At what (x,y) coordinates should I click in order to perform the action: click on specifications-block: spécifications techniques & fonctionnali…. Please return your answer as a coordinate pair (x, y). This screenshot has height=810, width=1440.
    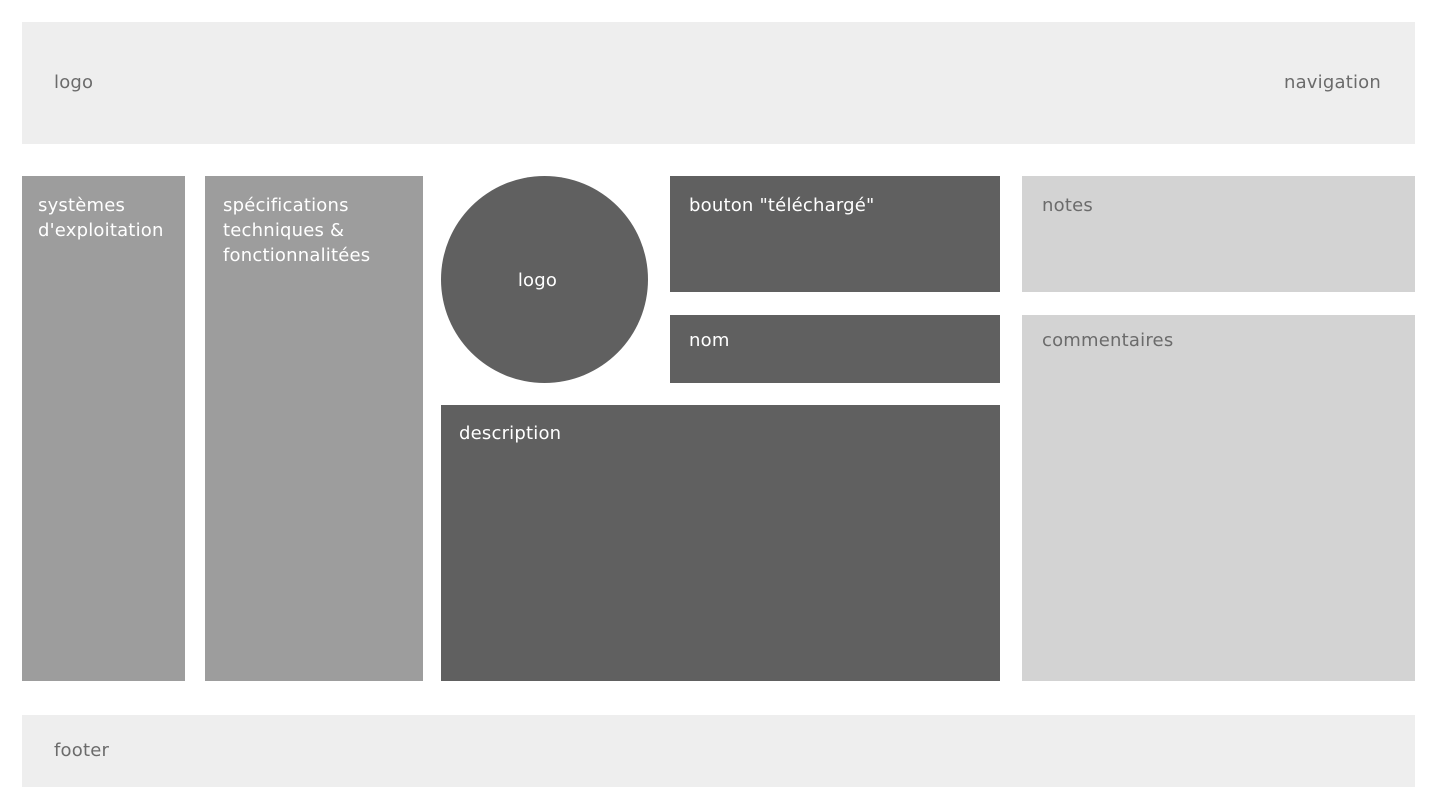
    Looking at the image, I should click on (314, 428).